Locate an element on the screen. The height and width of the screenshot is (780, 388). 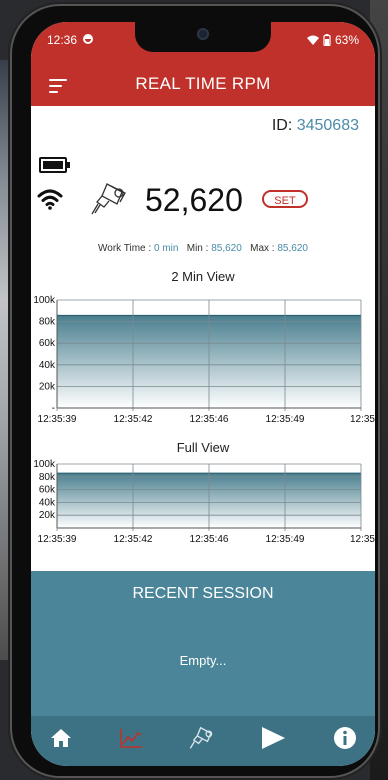
battery-status-icon is located at coordinates (327, 40).